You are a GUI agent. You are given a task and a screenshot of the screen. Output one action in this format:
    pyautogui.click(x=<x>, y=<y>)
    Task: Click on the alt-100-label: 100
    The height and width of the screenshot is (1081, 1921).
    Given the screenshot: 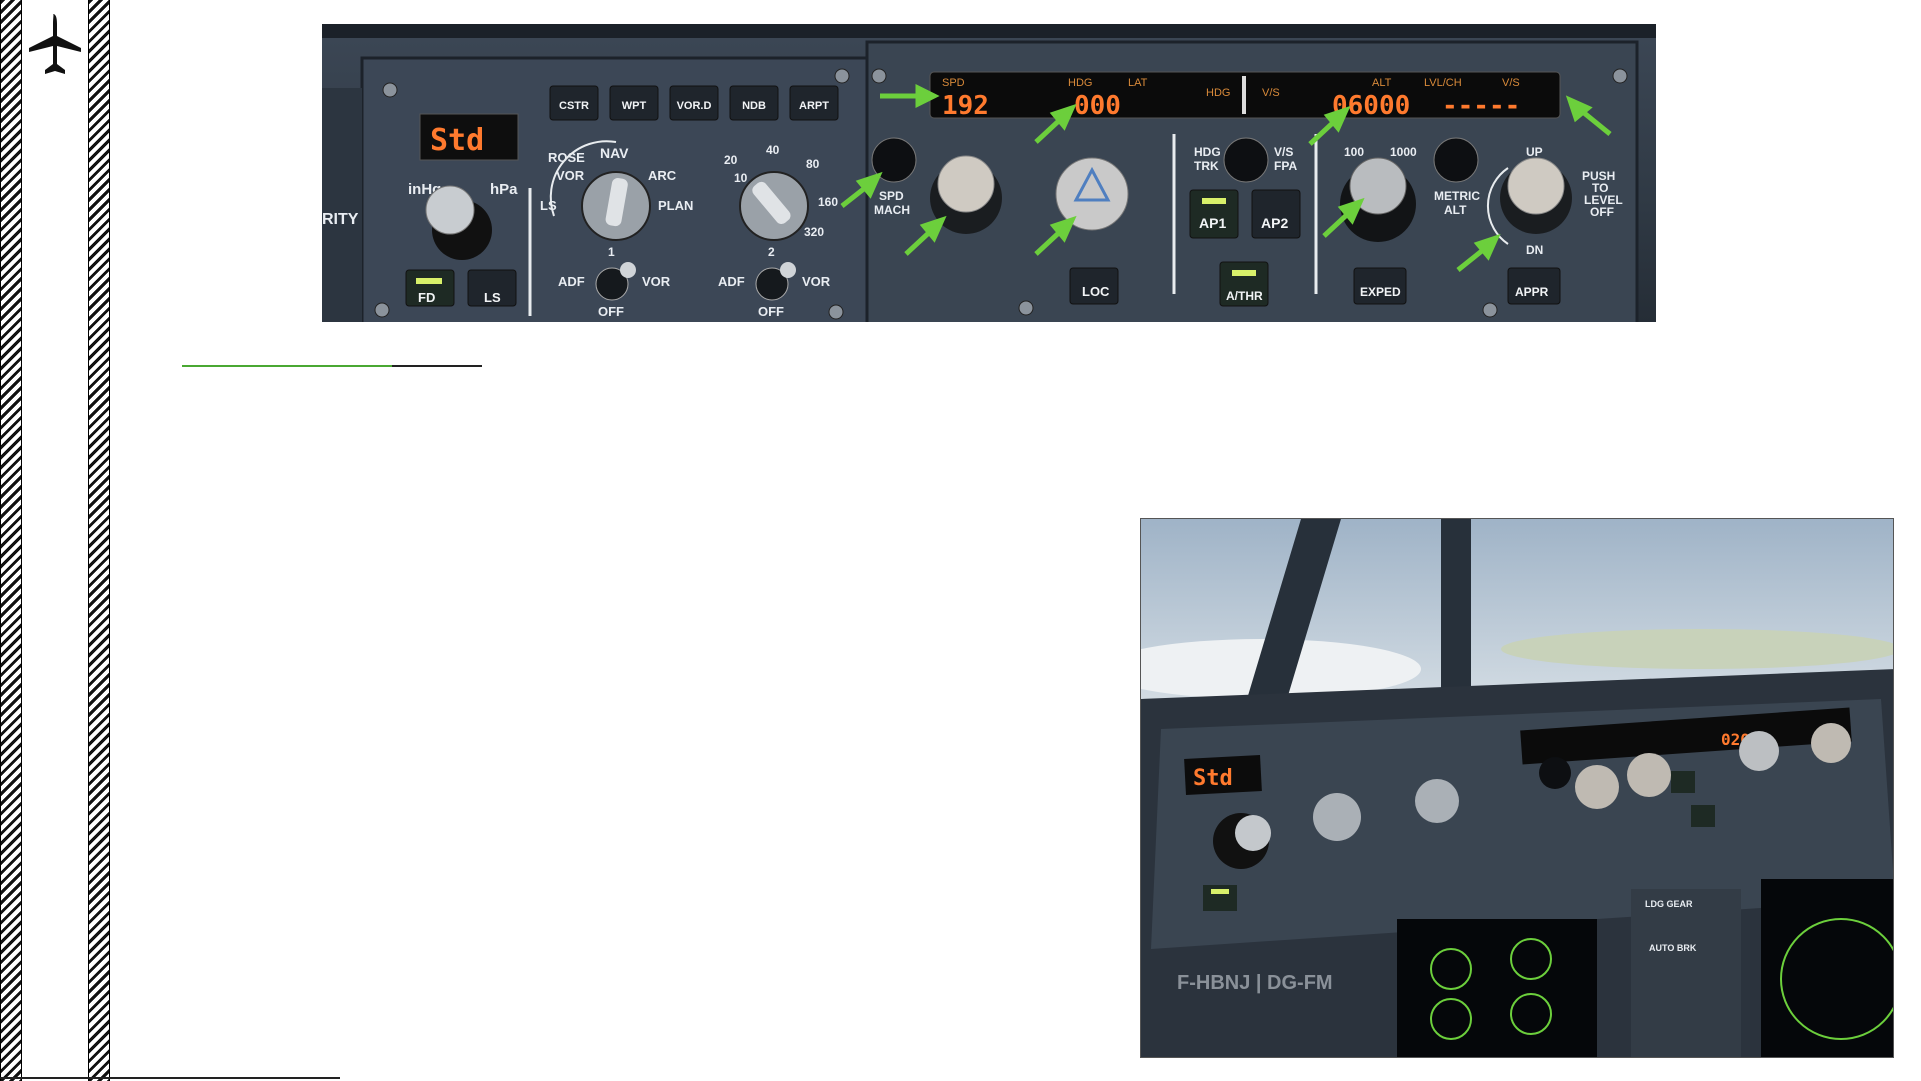 What is the action you would take?
    pyautogui.click(x=1354, y=152)
    